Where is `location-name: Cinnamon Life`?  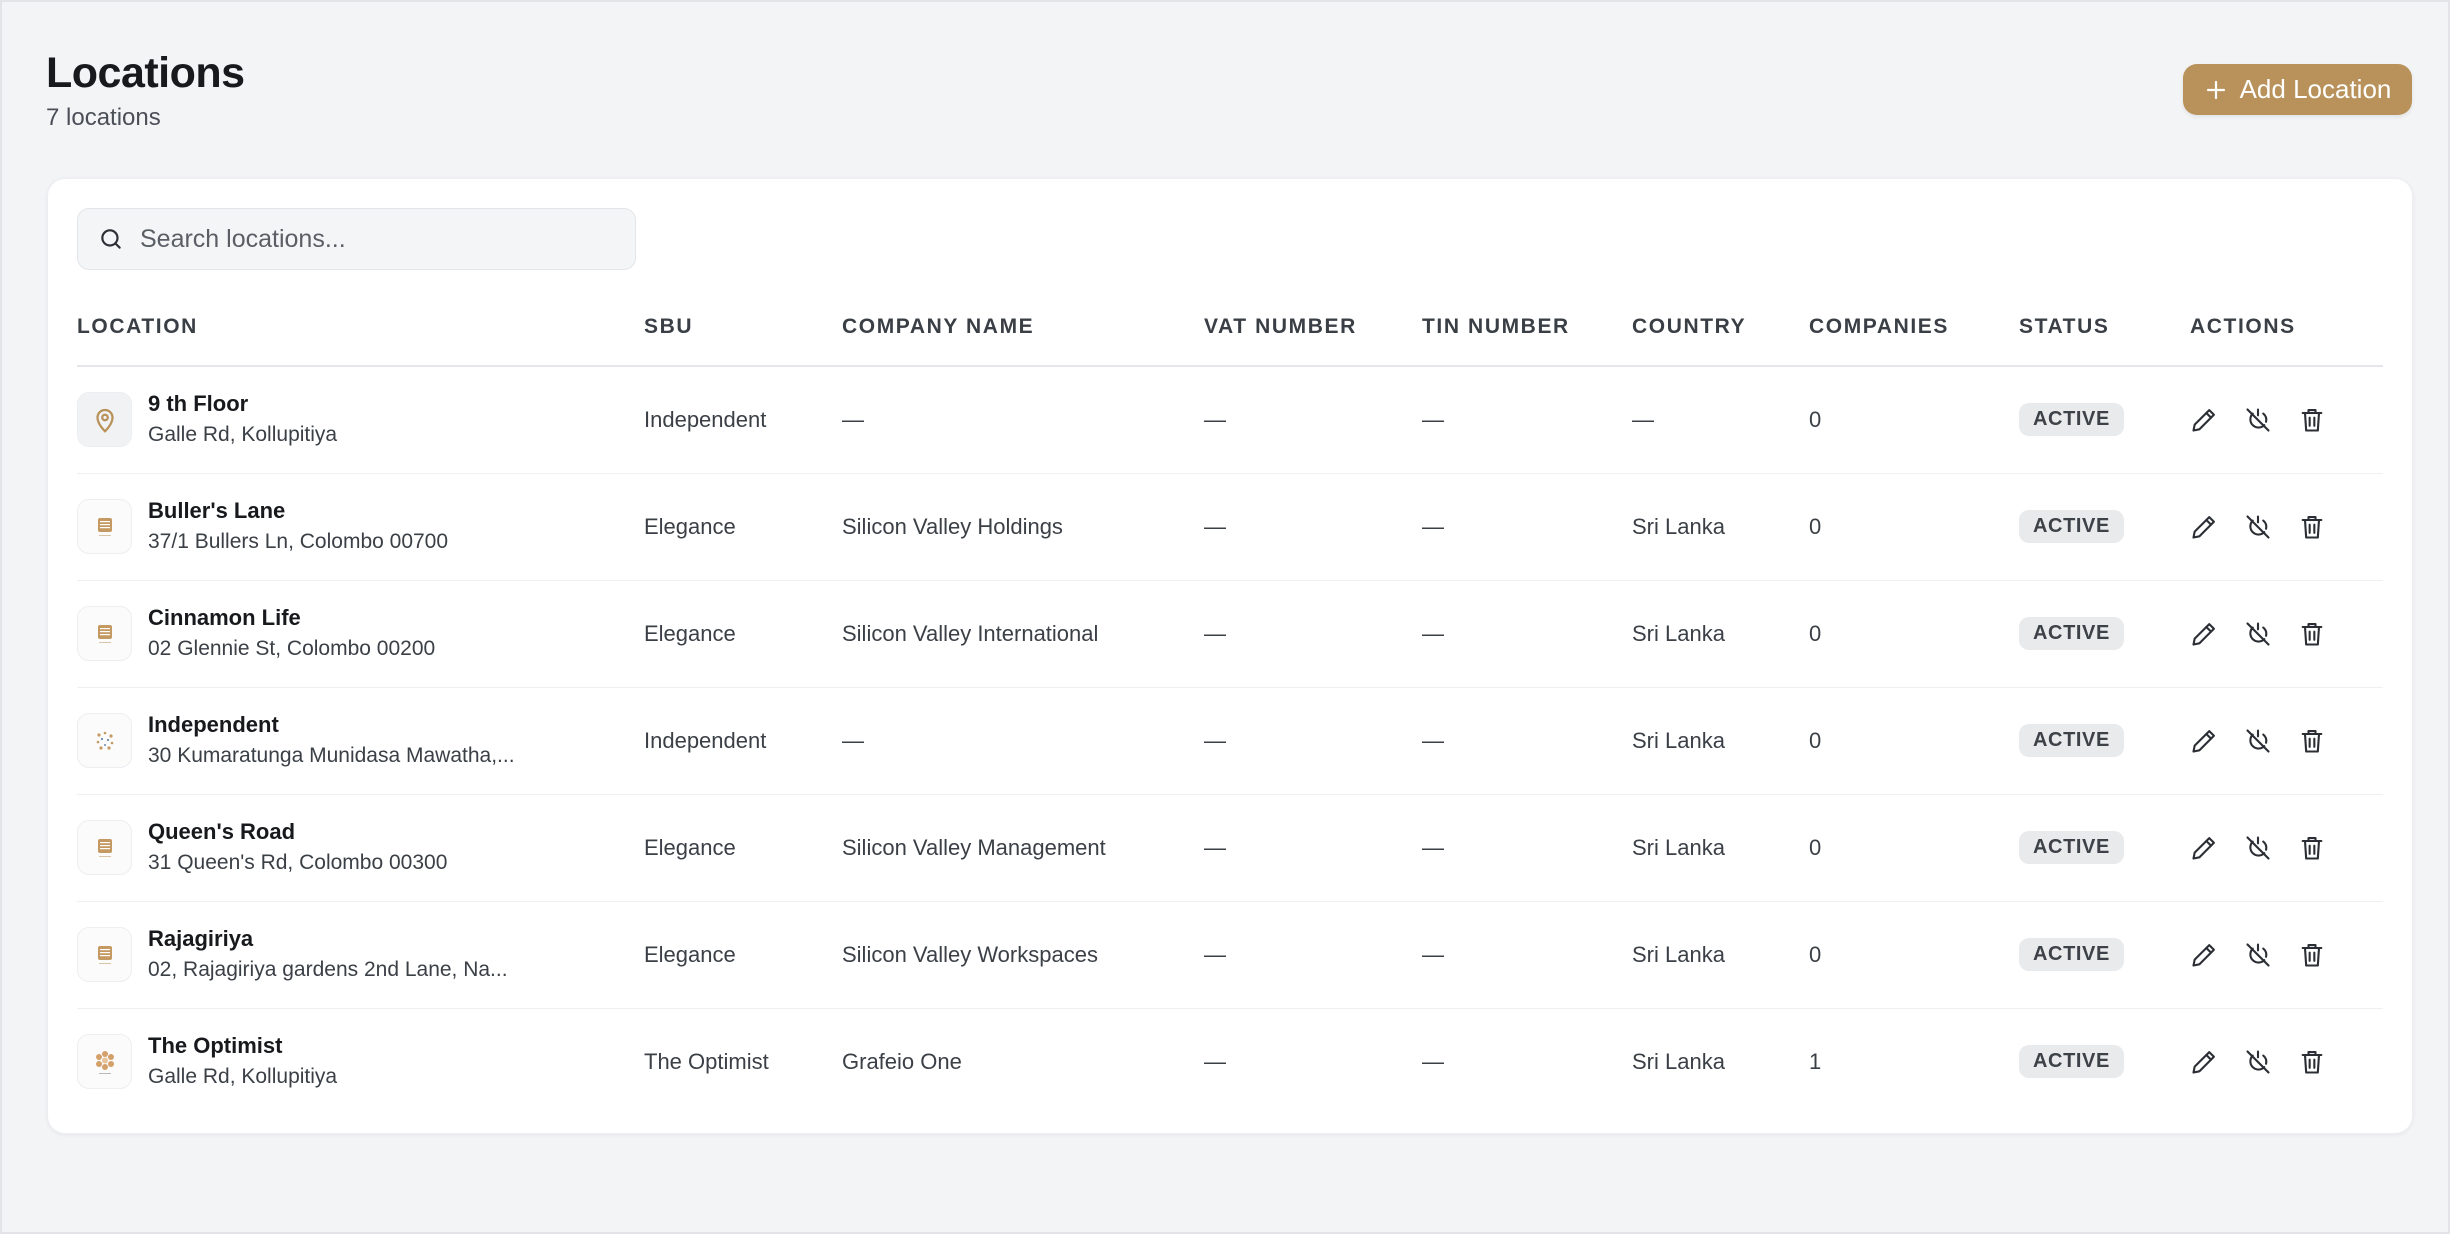 location-name: Cinnamon Life is located at coordinates (291, 618).